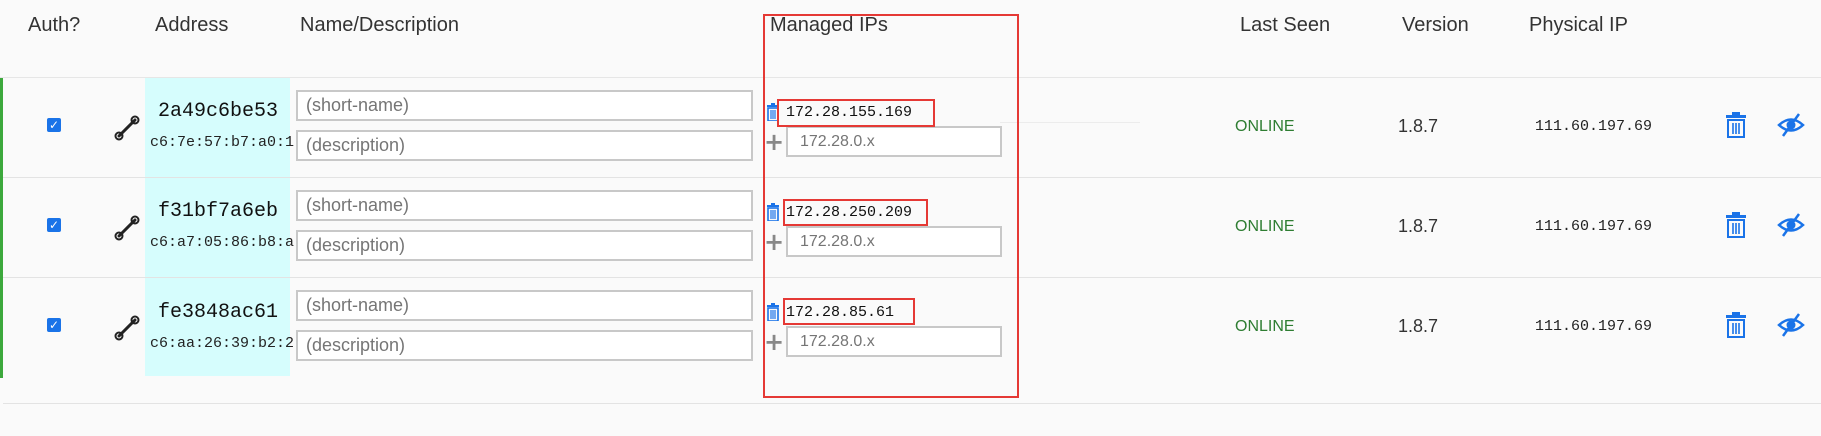  Describe the element at coordinates (912, 403) in the screenshot. I see `row-divider` at that location.